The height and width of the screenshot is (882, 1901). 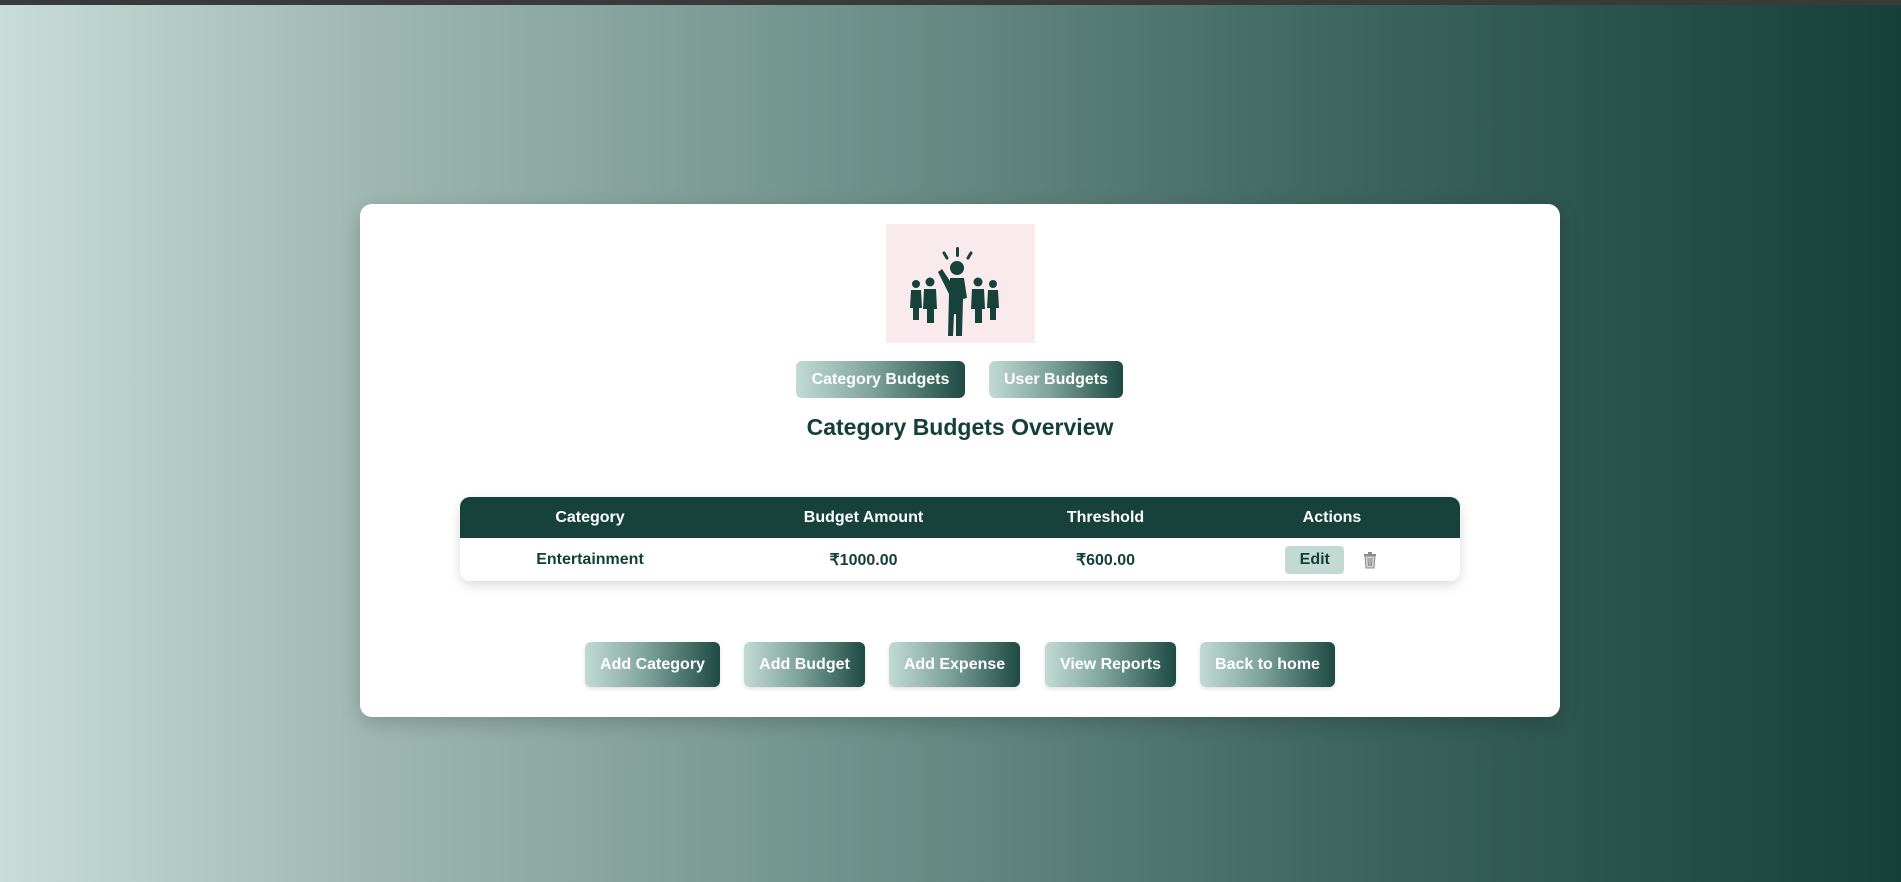 I want to click on add-budget-button: Add Budget, so click(x=804, y=664).